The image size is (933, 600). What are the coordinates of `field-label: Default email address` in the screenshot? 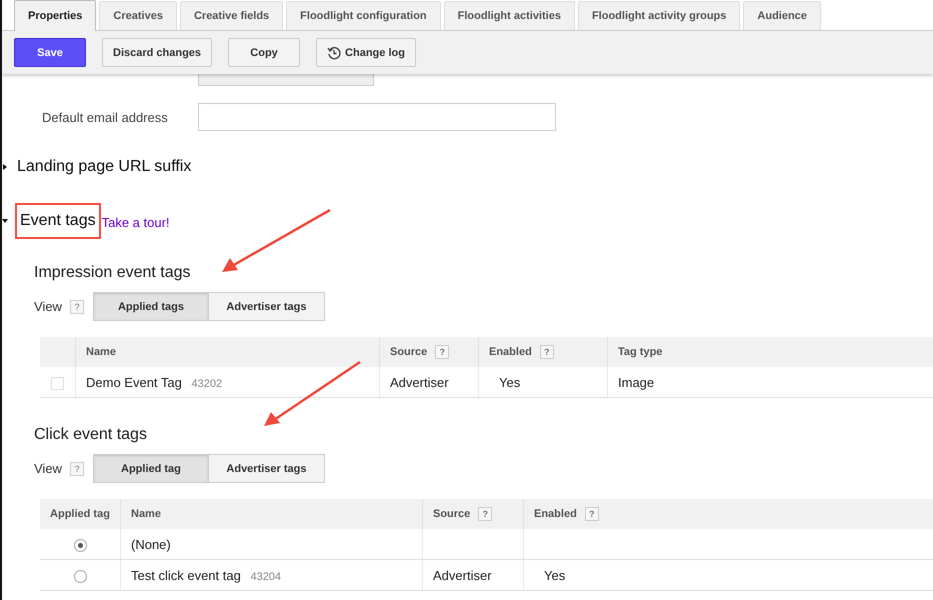 It's located at (105, 117).